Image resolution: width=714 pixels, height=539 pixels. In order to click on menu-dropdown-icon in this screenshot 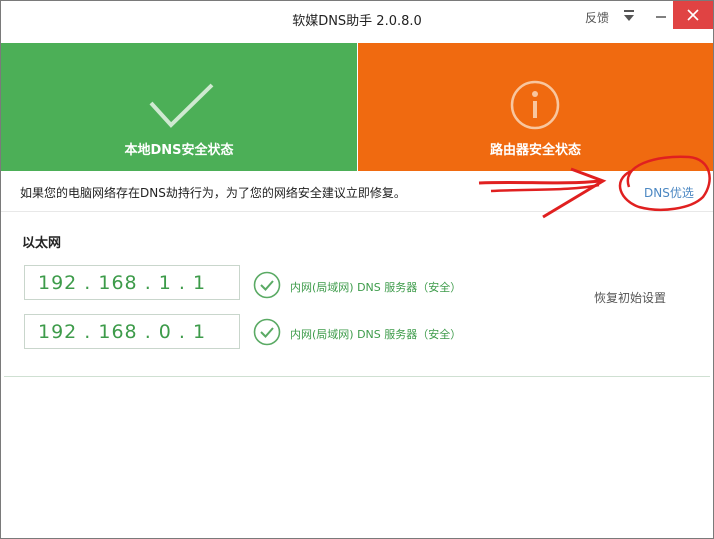, I will do `click(629, 15)`.